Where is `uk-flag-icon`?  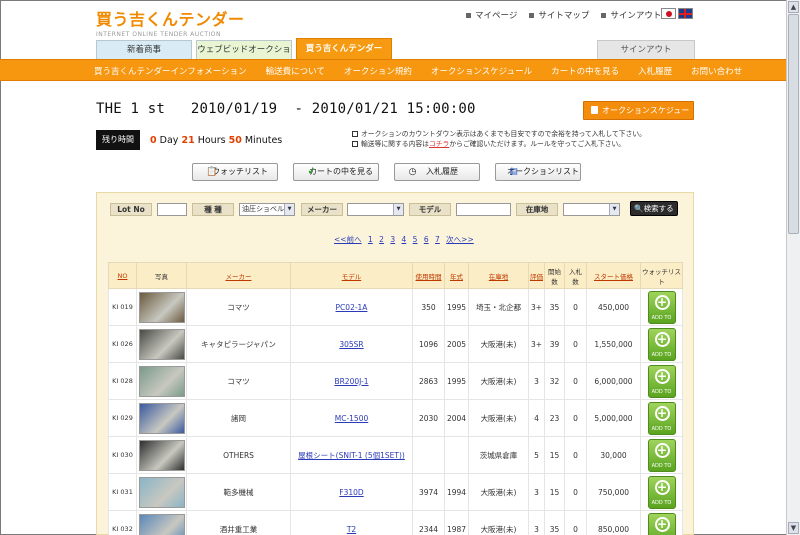 uk-flag-icon is located at coordinates (685, 13).